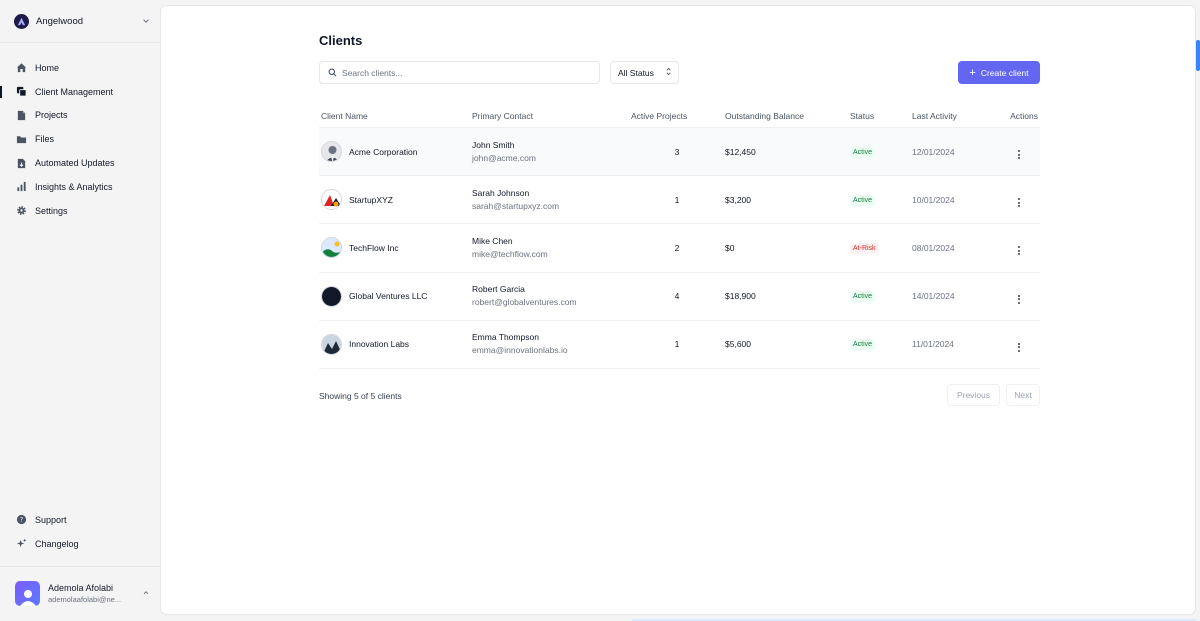 Image resolution: width=1200 pixels, height=621 pixels. I want to click on create-client-label: Create client, so click(1004, 72).